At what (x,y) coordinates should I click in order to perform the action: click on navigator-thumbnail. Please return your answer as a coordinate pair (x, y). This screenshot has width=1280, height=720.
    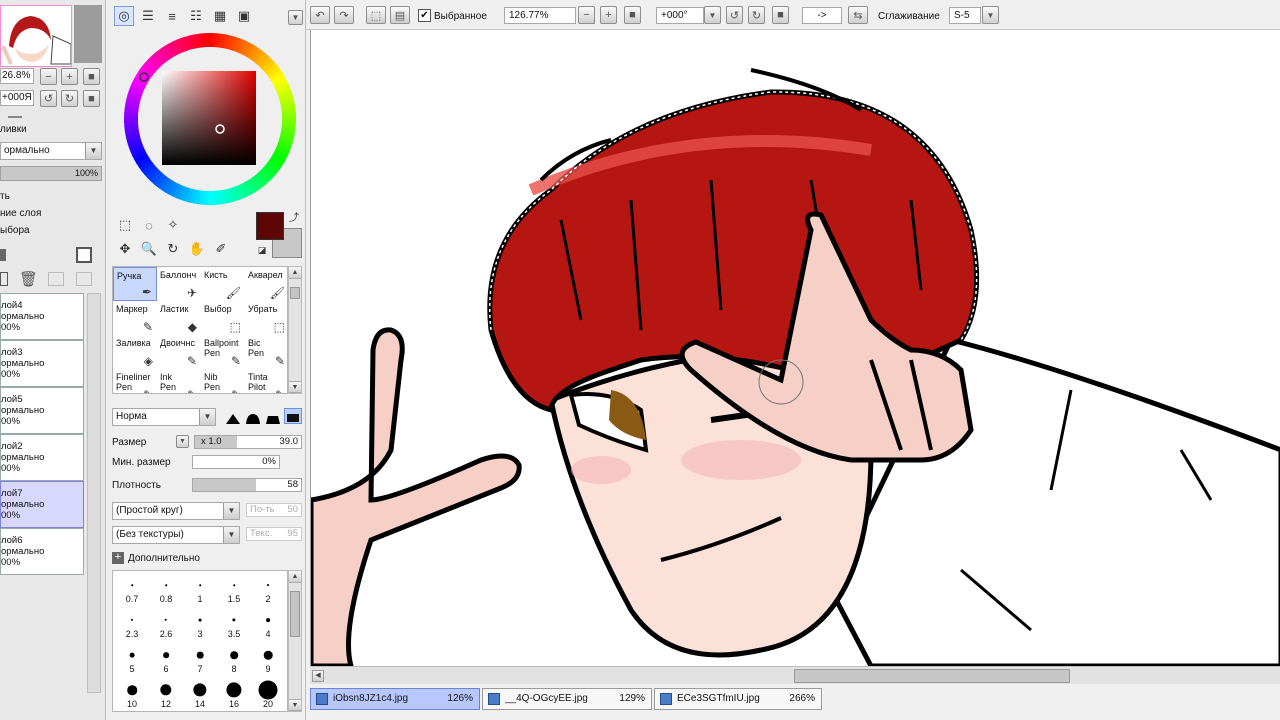
    Looking at the image, I should click on (36, 36).